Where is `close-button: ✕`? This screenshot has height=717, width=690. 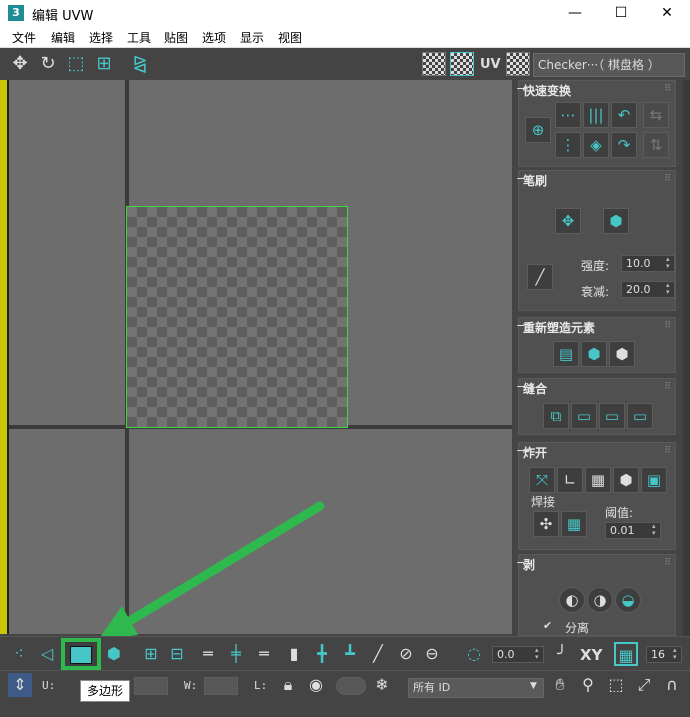
close-button: ✕ is located at coordinates (667, 13).